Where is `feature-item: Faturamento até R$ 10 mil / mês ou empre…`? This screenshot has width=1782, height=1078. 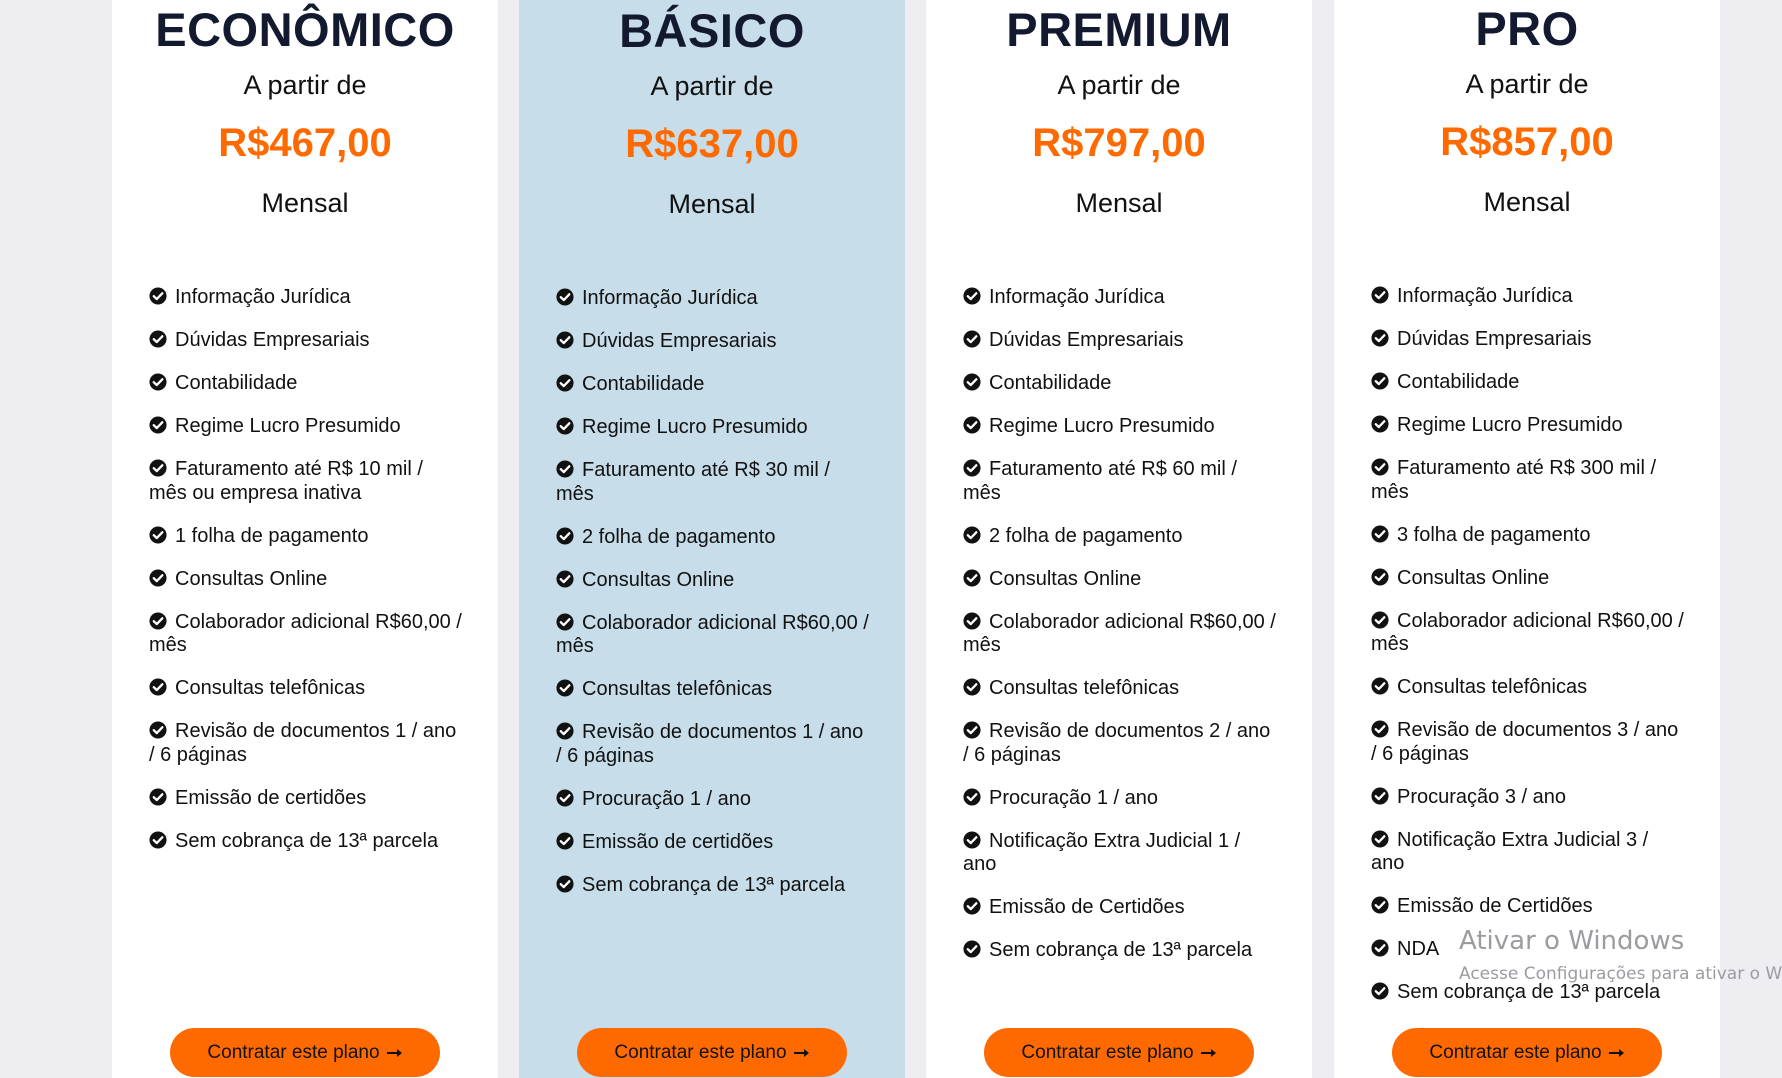 feature-item: Faturamento até R$ 10 mil / mês ou empre… is located at coordinates (305, 481).